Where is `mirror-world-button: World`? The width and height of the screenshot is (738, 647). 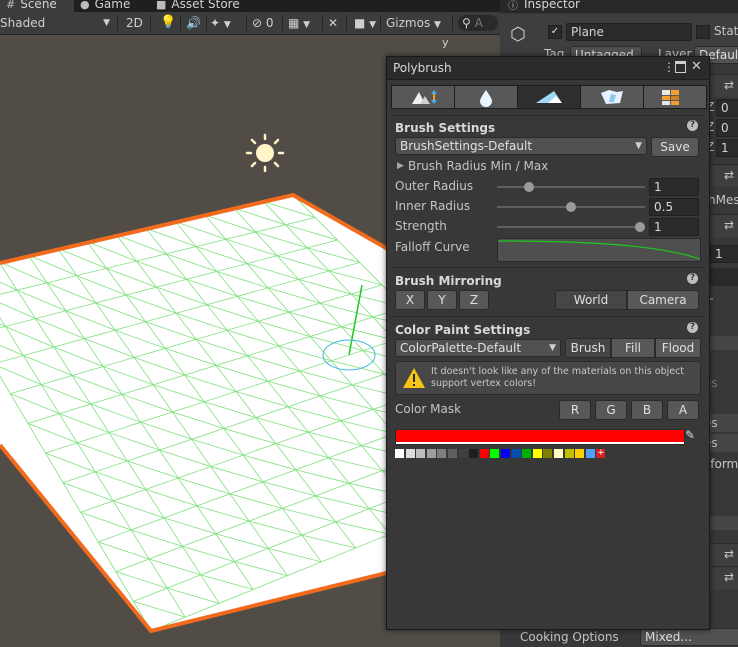 mirror-world-button: World is located at coordinates (591, 300).